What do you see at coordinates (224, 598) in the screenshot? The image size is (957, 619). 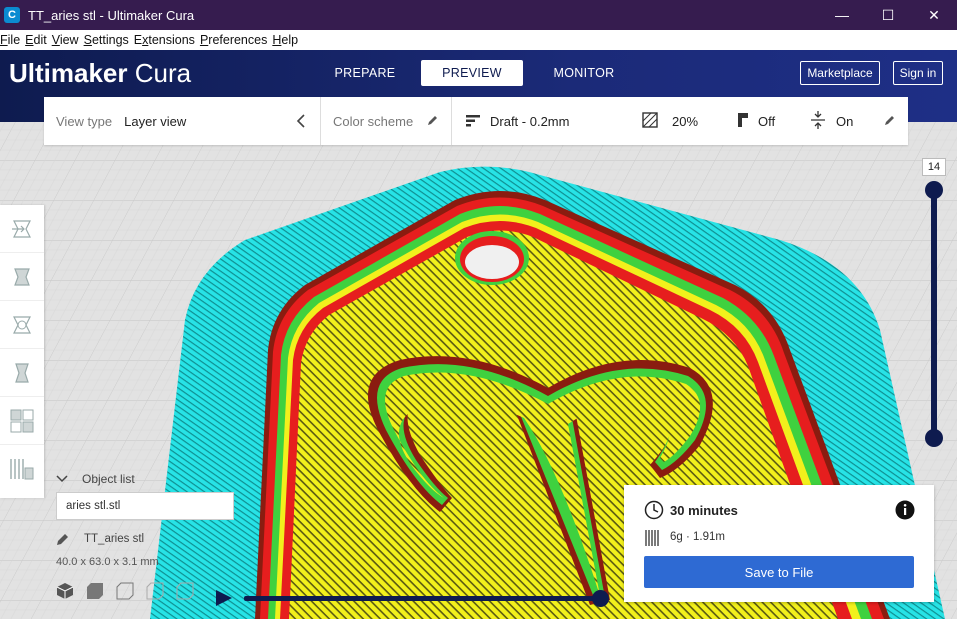 I see `play-icon` at bounding box center [224, 598].